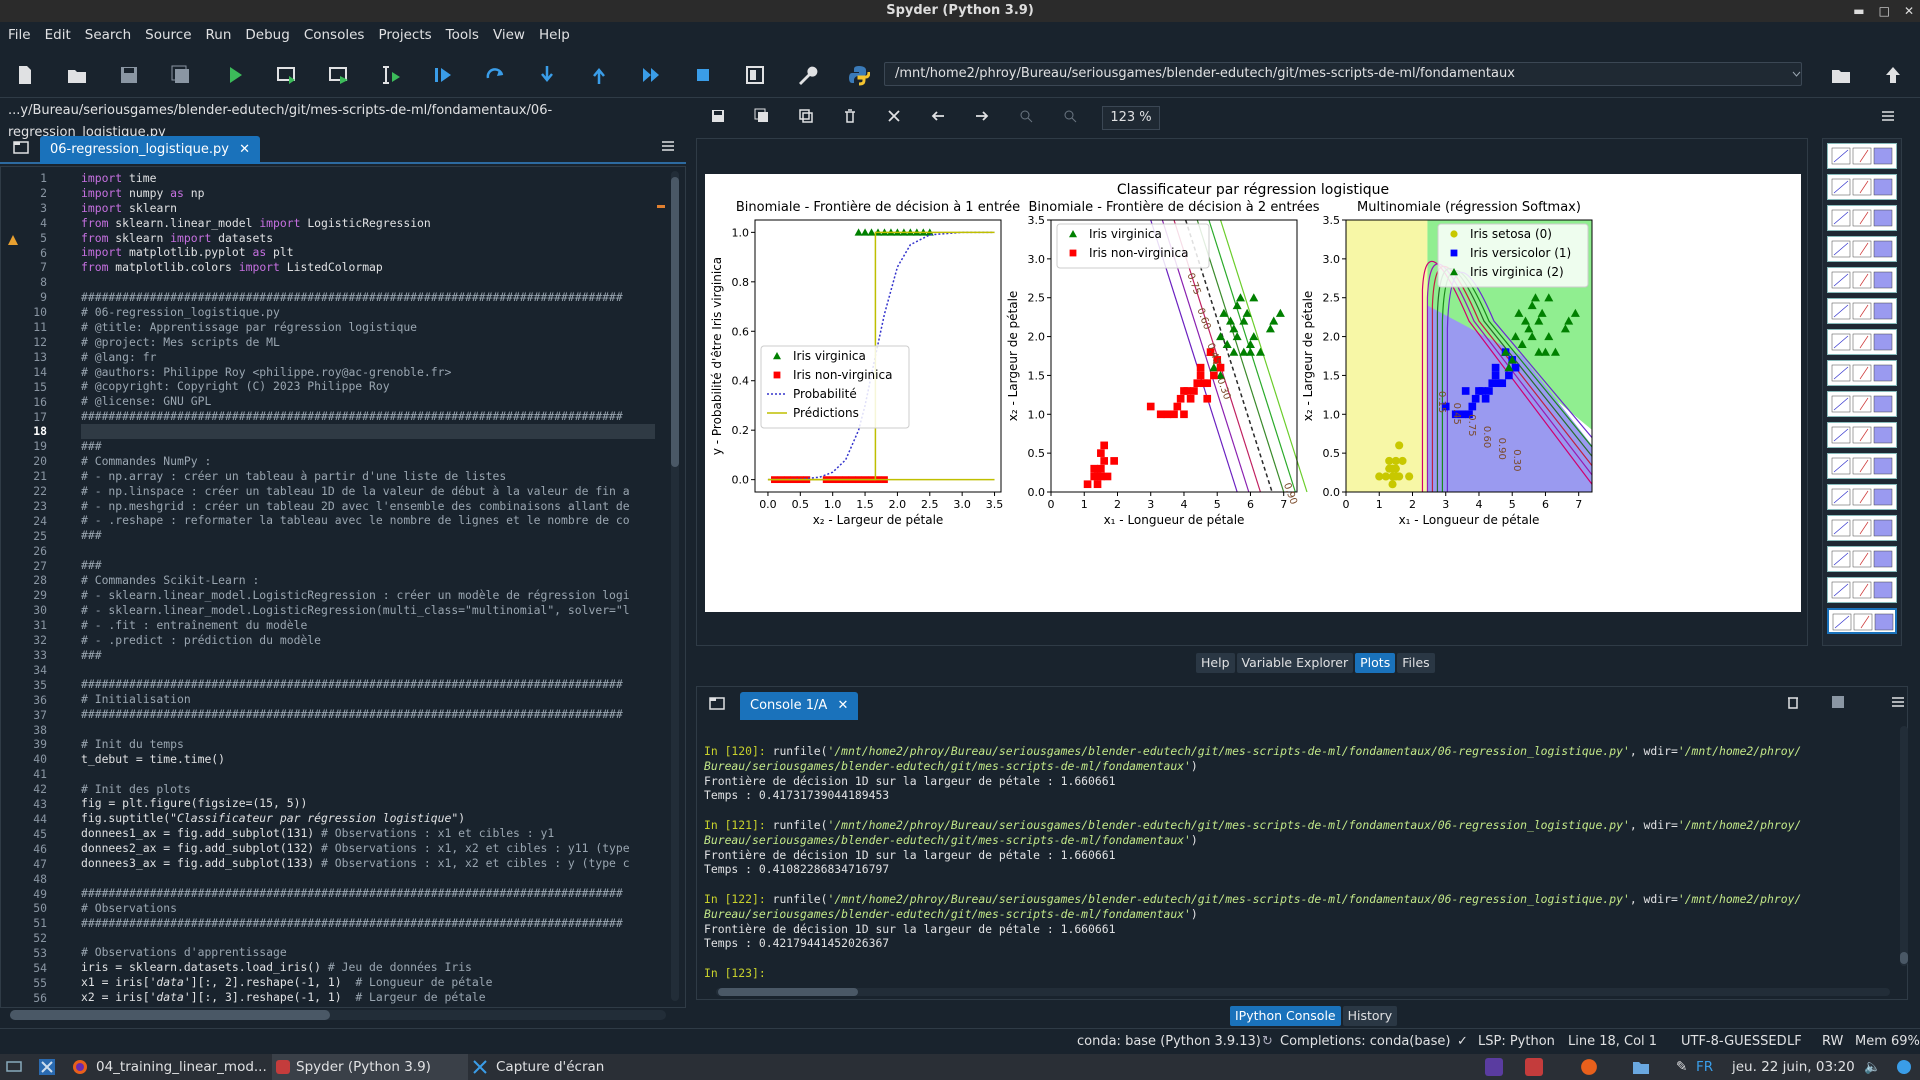  I want to click on volume-icon: 🔈, so click(1872, 1067).